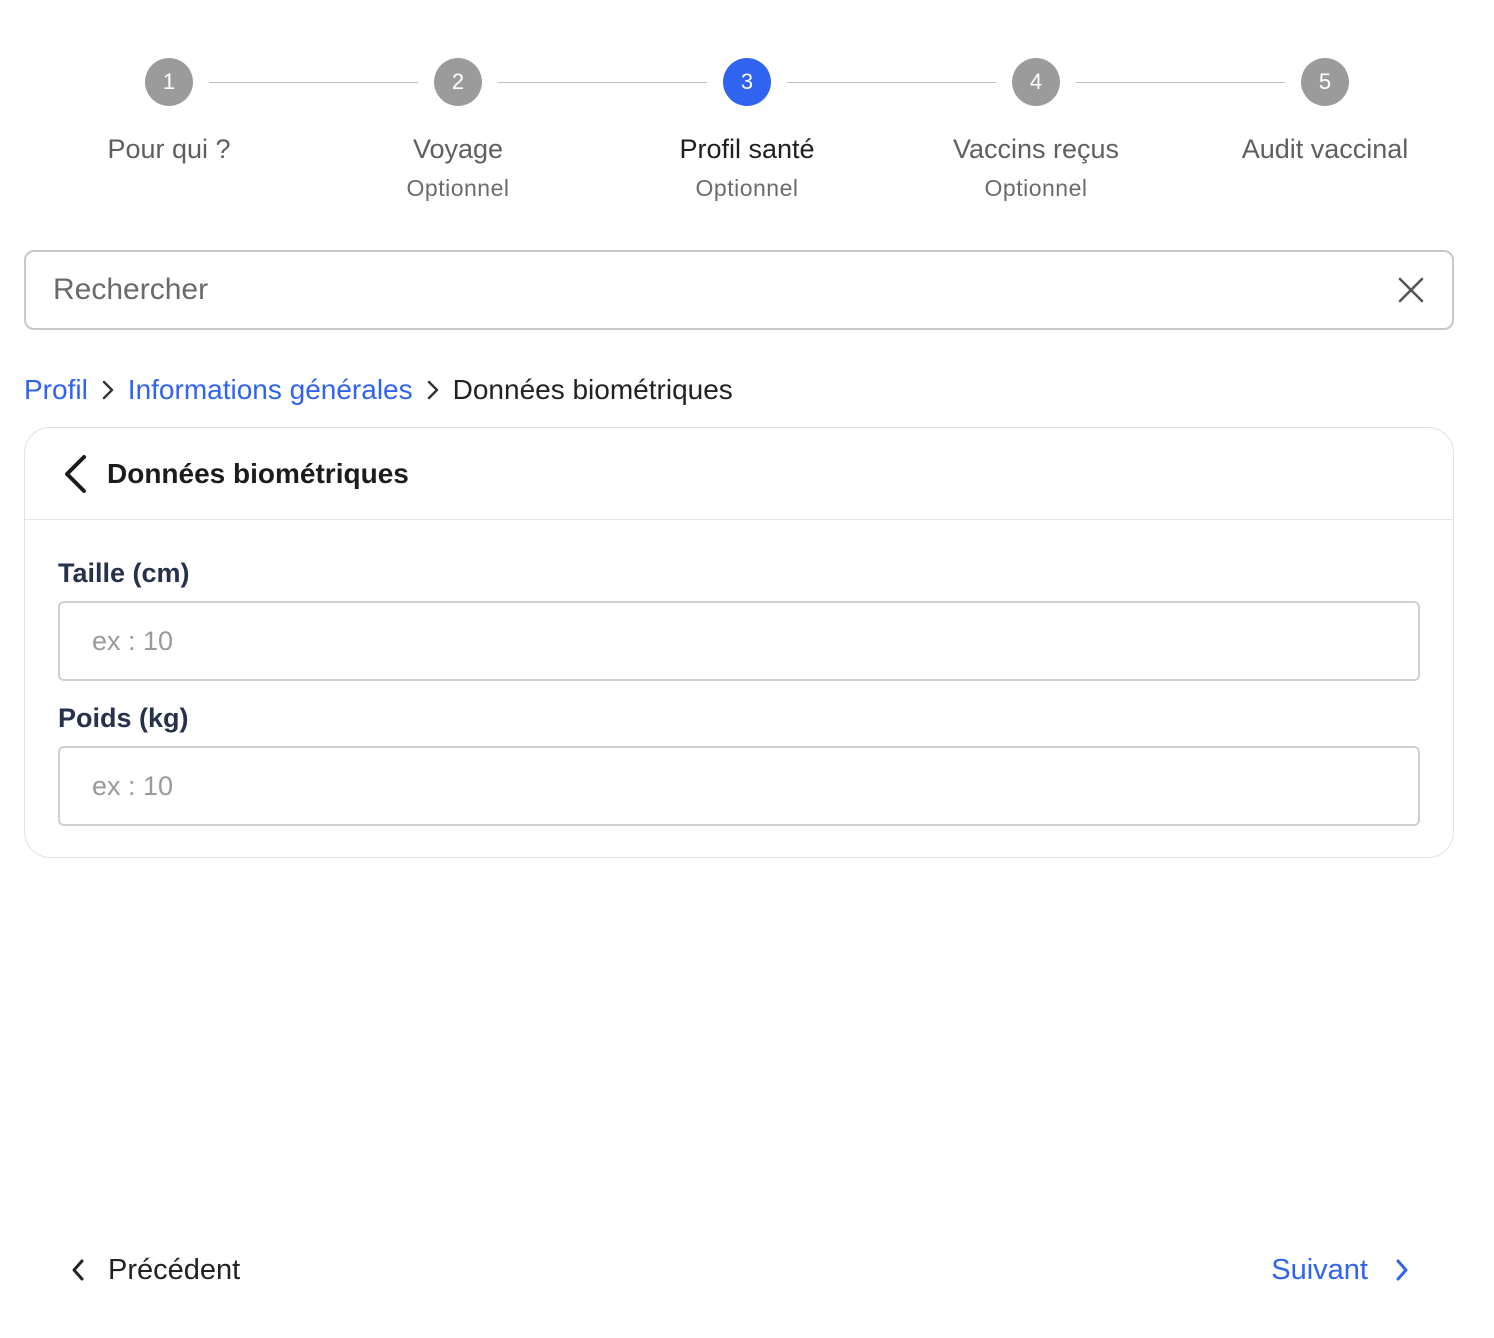 The image size is (1494, 1338). I want to click on height-input, so click(739, 641).